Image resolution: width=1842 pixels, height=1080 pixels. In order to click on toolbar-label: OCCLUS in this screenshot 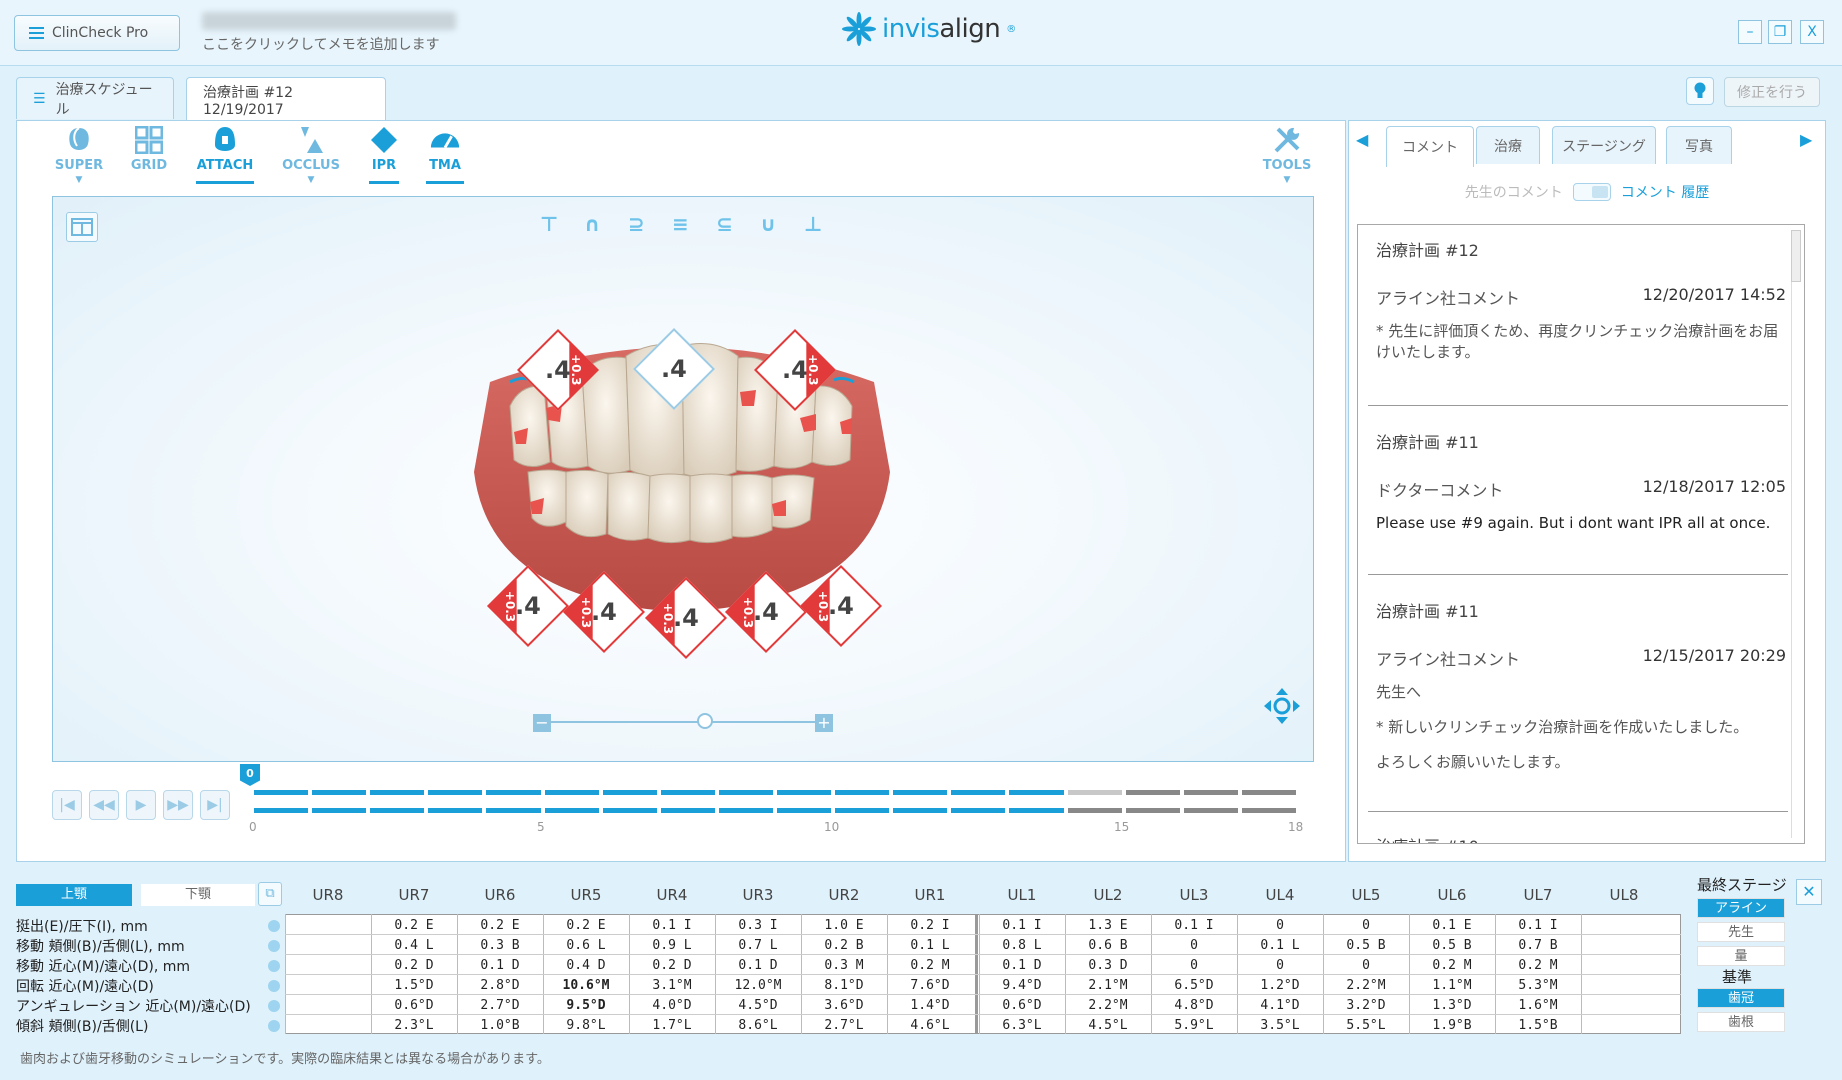, I will do `click(311, 165)`.